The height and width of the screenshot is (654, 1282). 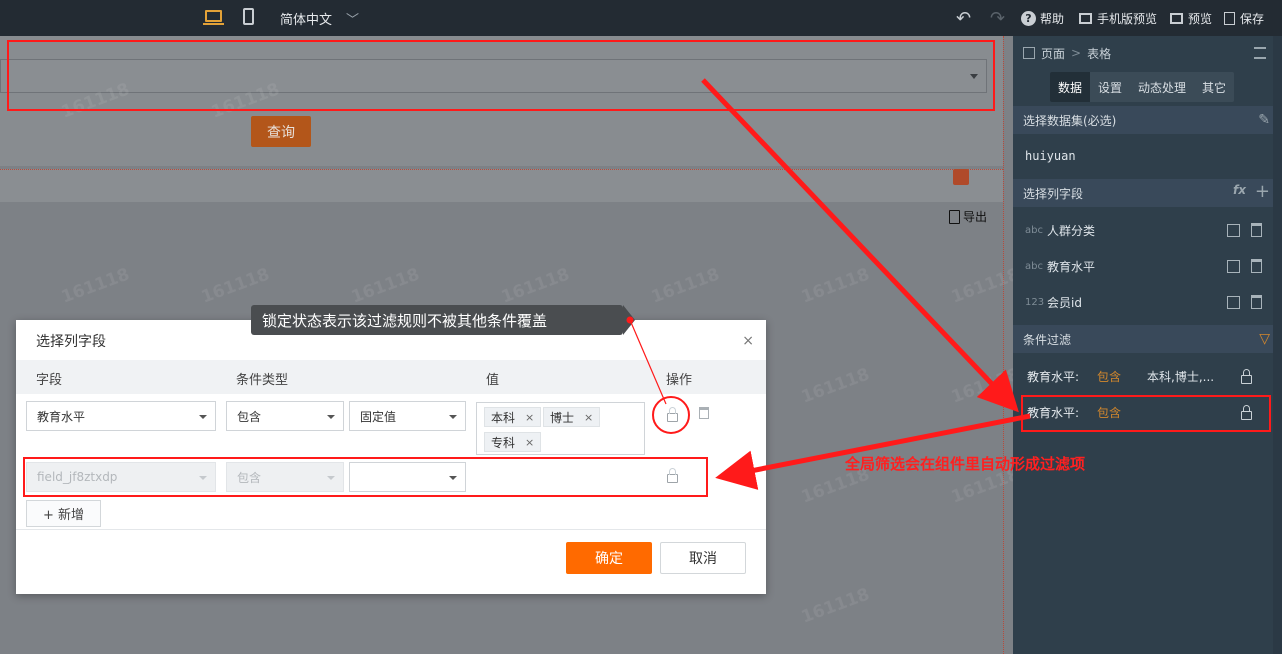 What do you see at coordinates (1035, 302) in the screenshot?
I see `type-badge: 123` at bounding box center [1035, 302].